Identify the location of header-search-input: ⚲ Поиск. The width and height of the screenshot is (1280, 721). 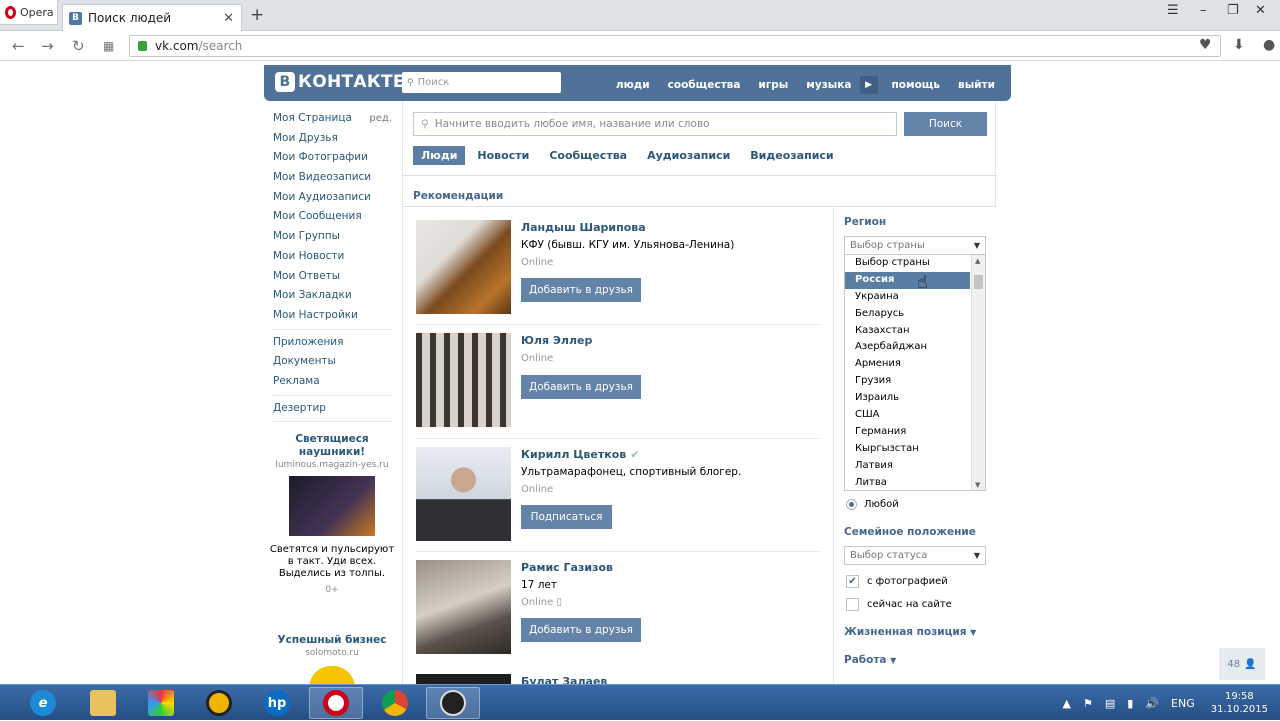
(481, 82).